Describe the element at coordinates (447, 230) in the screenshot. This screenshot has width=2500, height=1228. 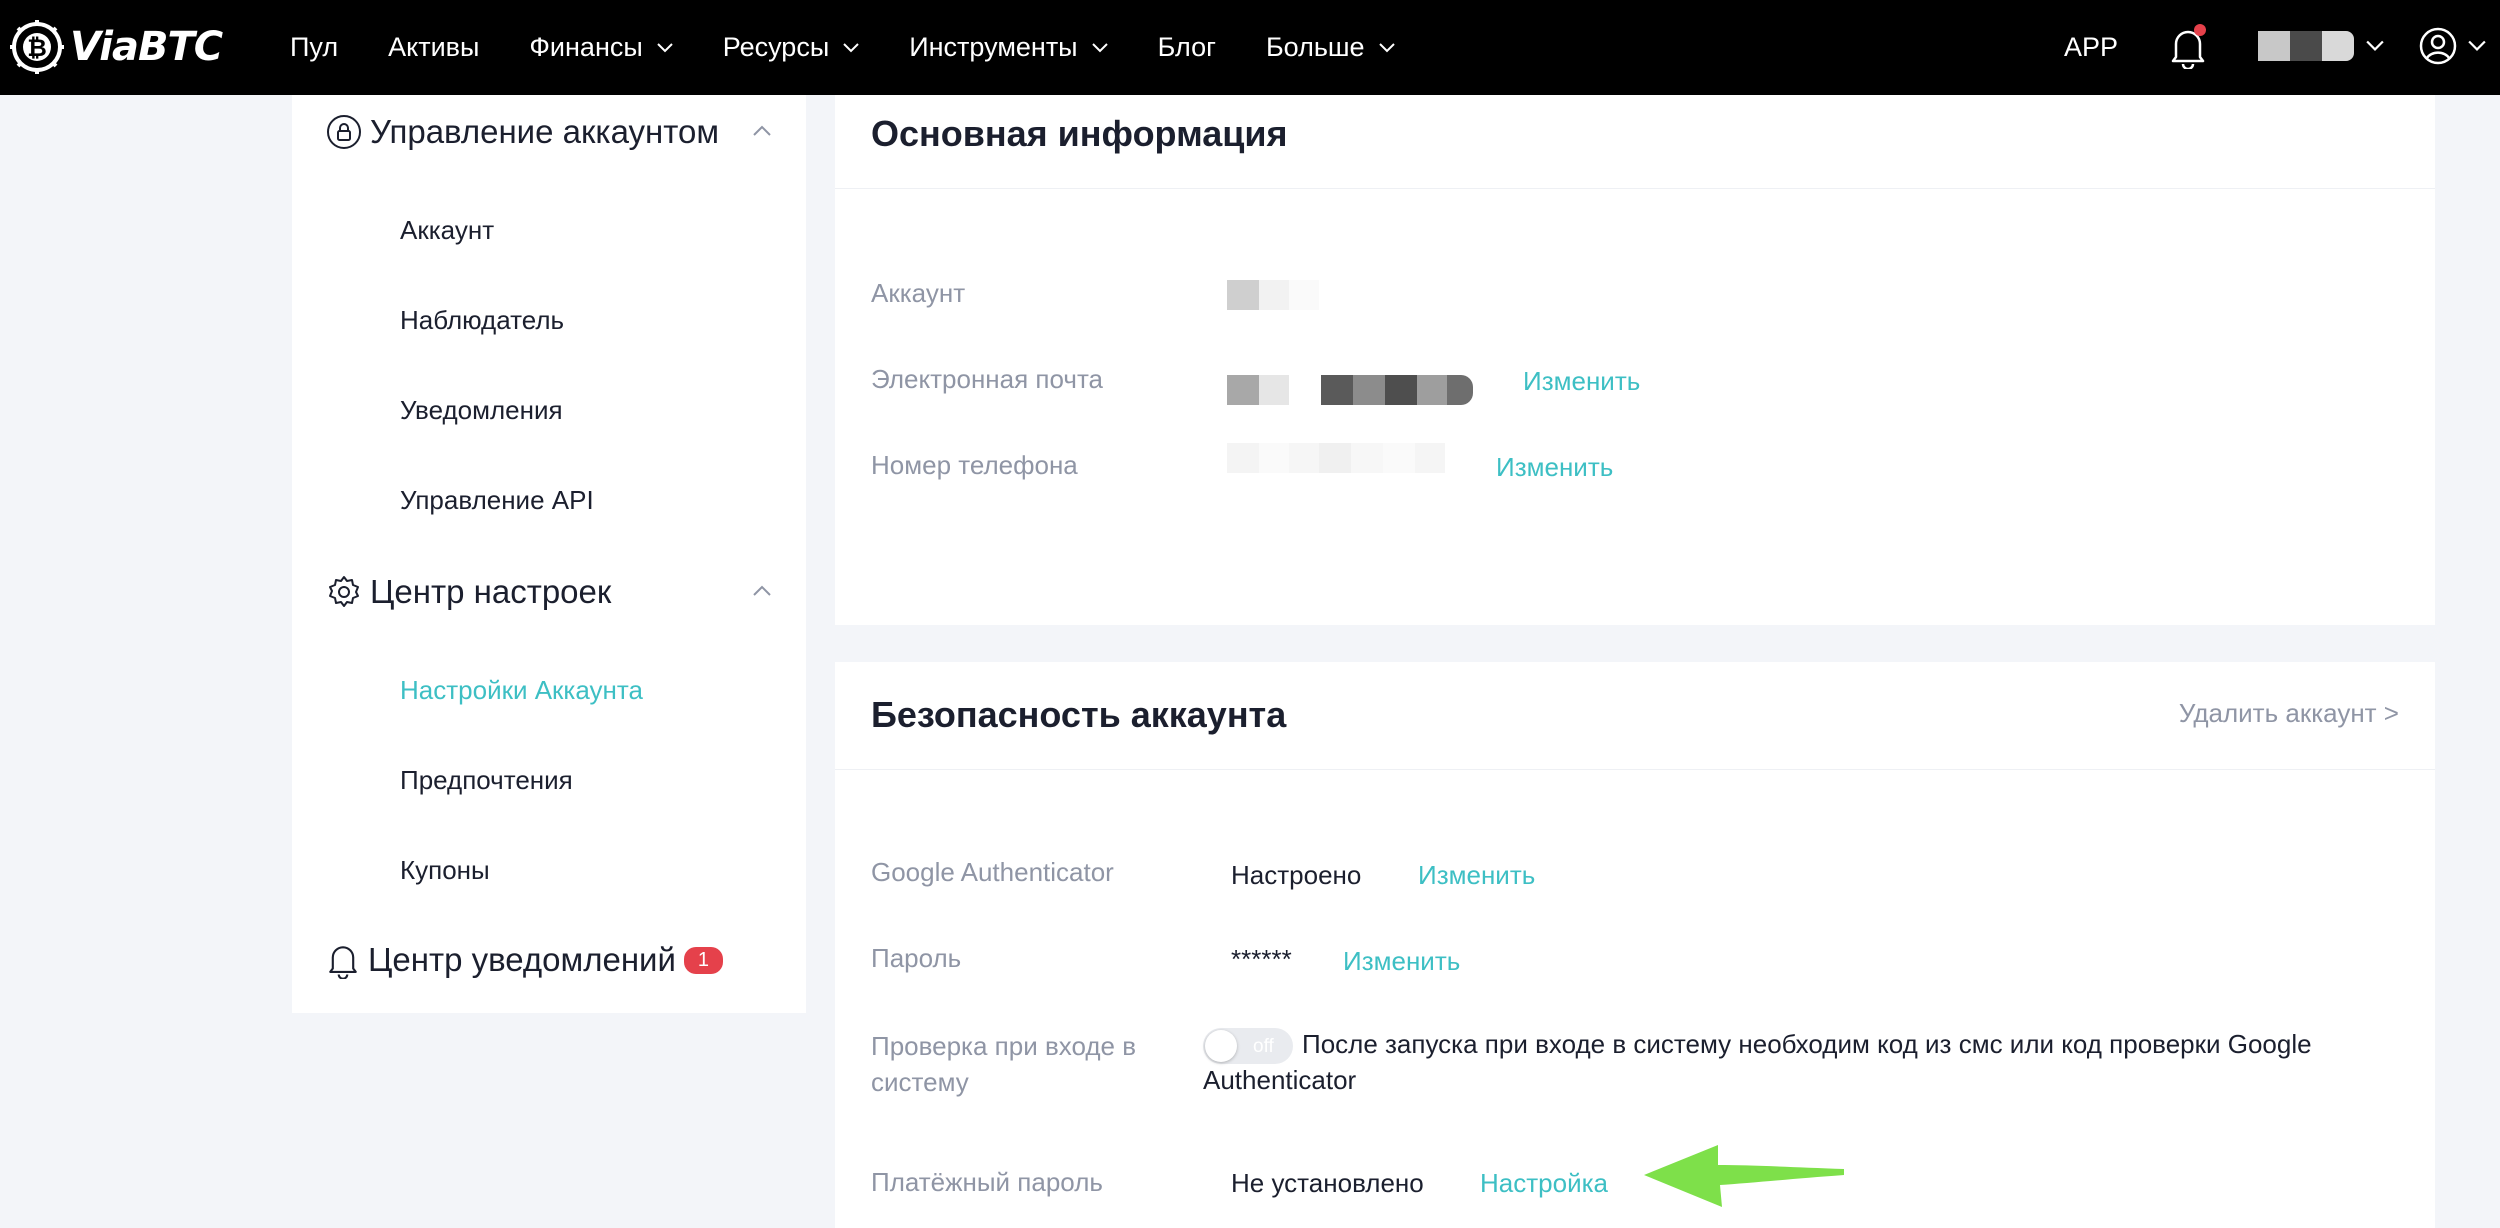
I see `sidebar-item-account: Аккаунт` at that location.